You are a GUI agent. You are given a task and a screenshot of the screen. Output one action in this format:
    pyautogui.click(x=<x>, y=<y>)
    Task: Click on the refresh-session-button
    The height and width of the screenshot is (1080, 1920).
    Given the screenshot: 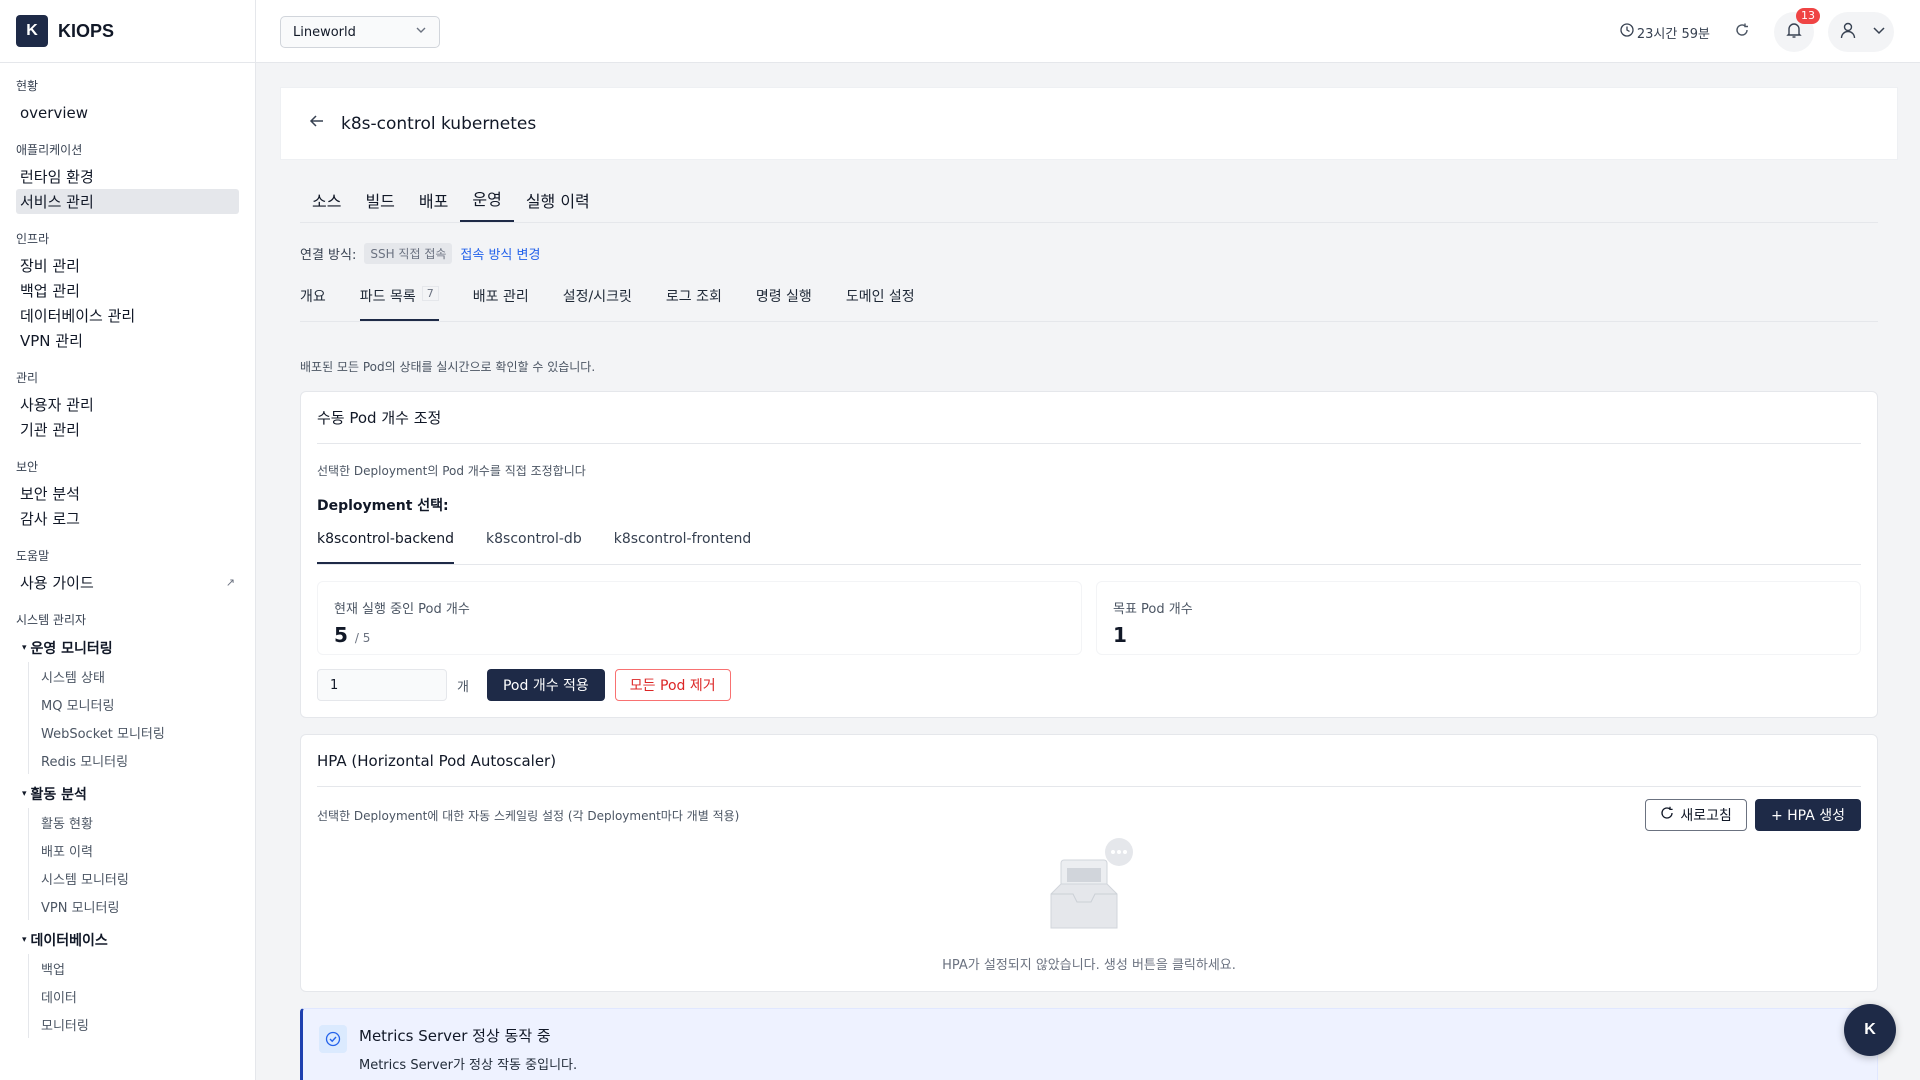 What is the action you would take?
    pyautogui.click(x=1742, y=32)
    